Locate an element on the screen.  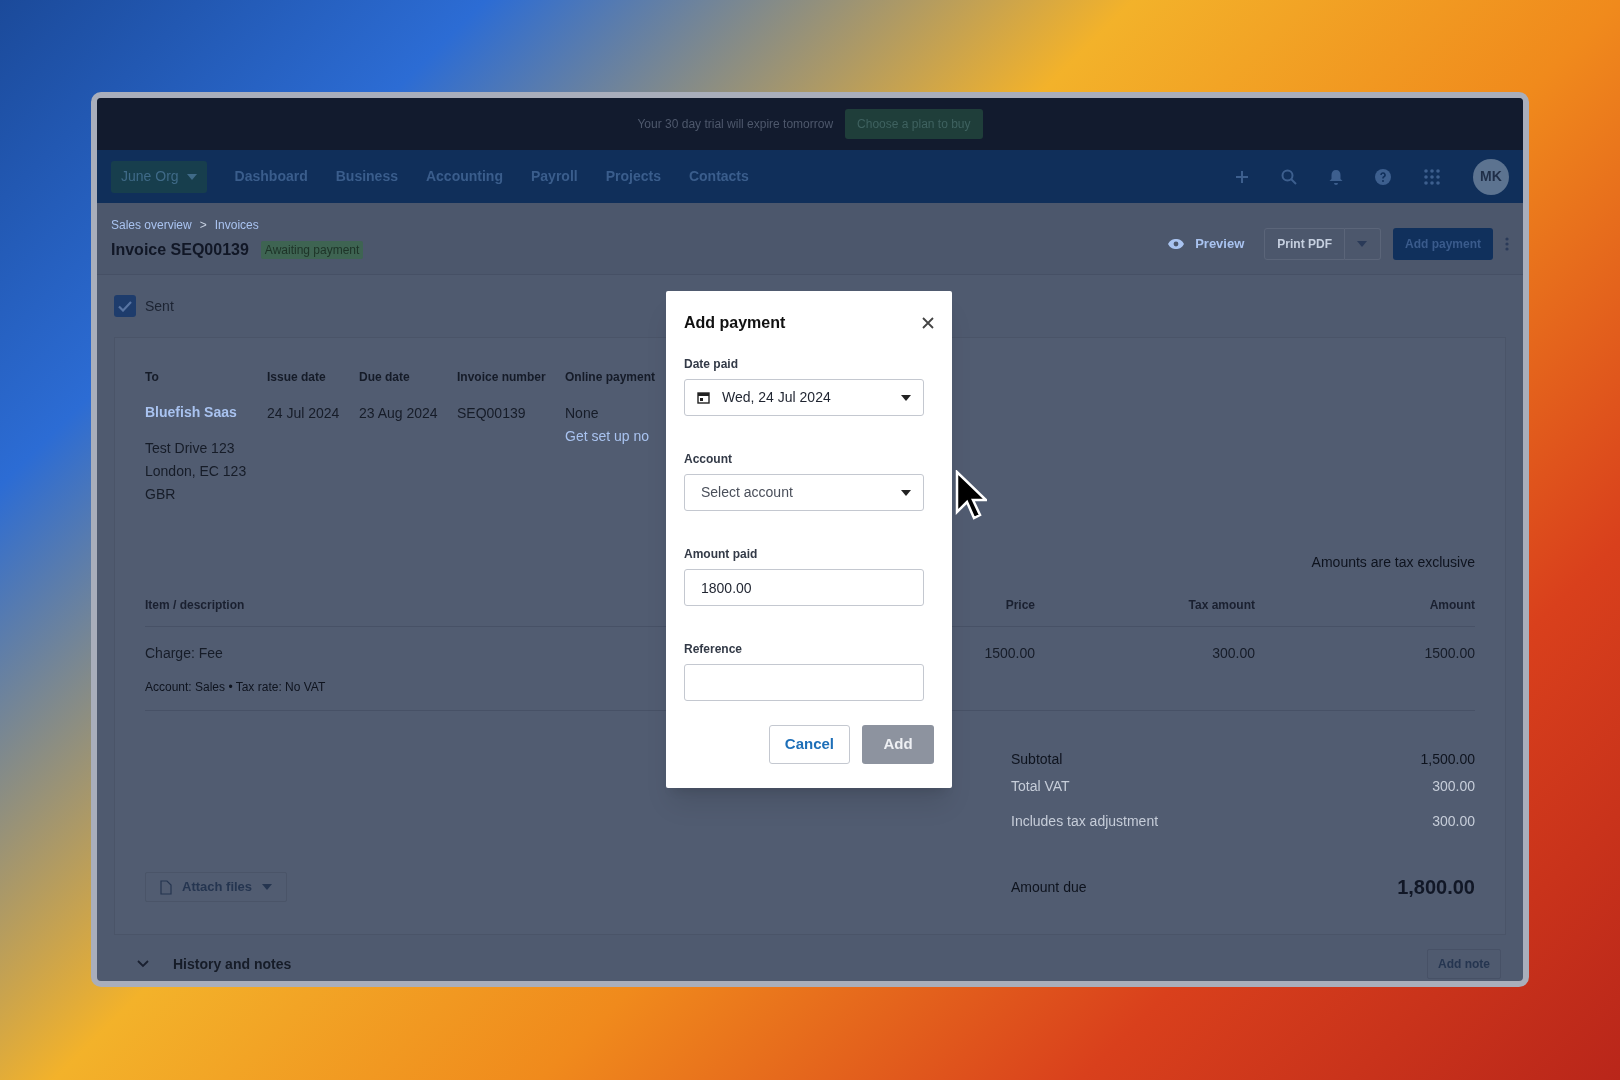
eye-icon is located at coordinates (1176, 243).